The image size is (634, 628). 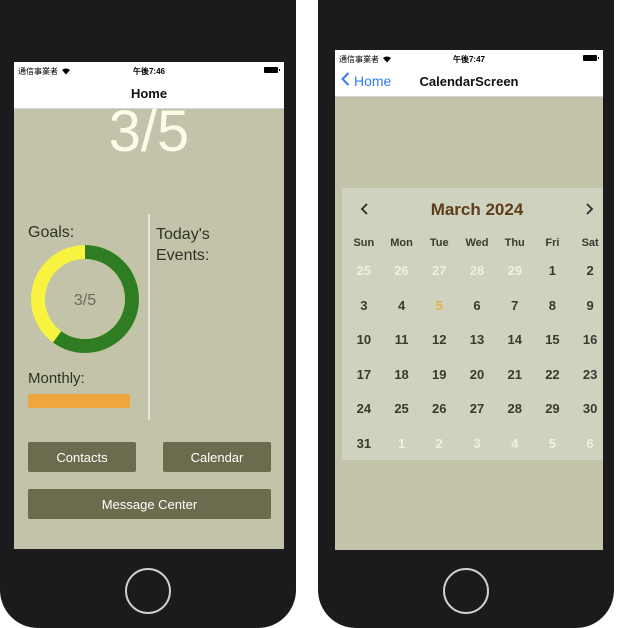 What do you see at coordinates (515, 444) in the screenshot?
I see `calendar-day-outside-month: 4` at bounding box center [515, 444].